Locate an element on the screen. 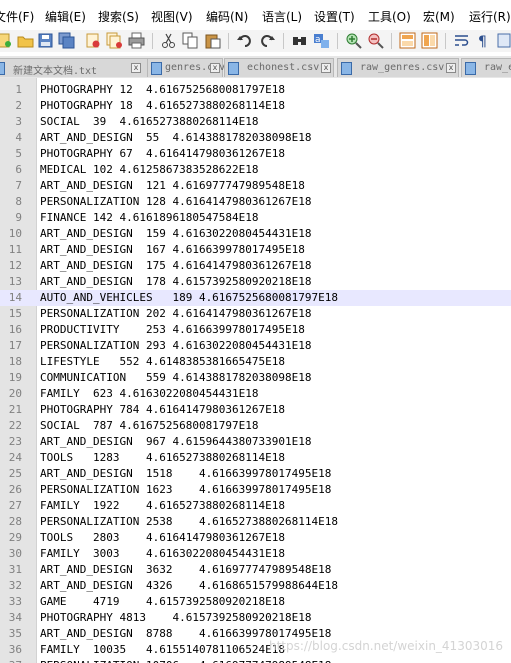 This screenshot has height=663, width=511. menu-run: 运行(R) is located at coordinates (490, 16).